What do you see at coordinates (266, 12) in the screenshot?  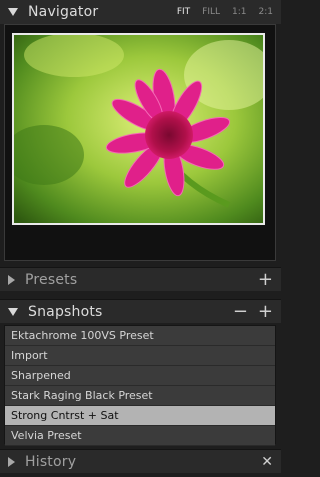 I see `zoom-2to1-option: 2:1` at bounding box center [266, 12].